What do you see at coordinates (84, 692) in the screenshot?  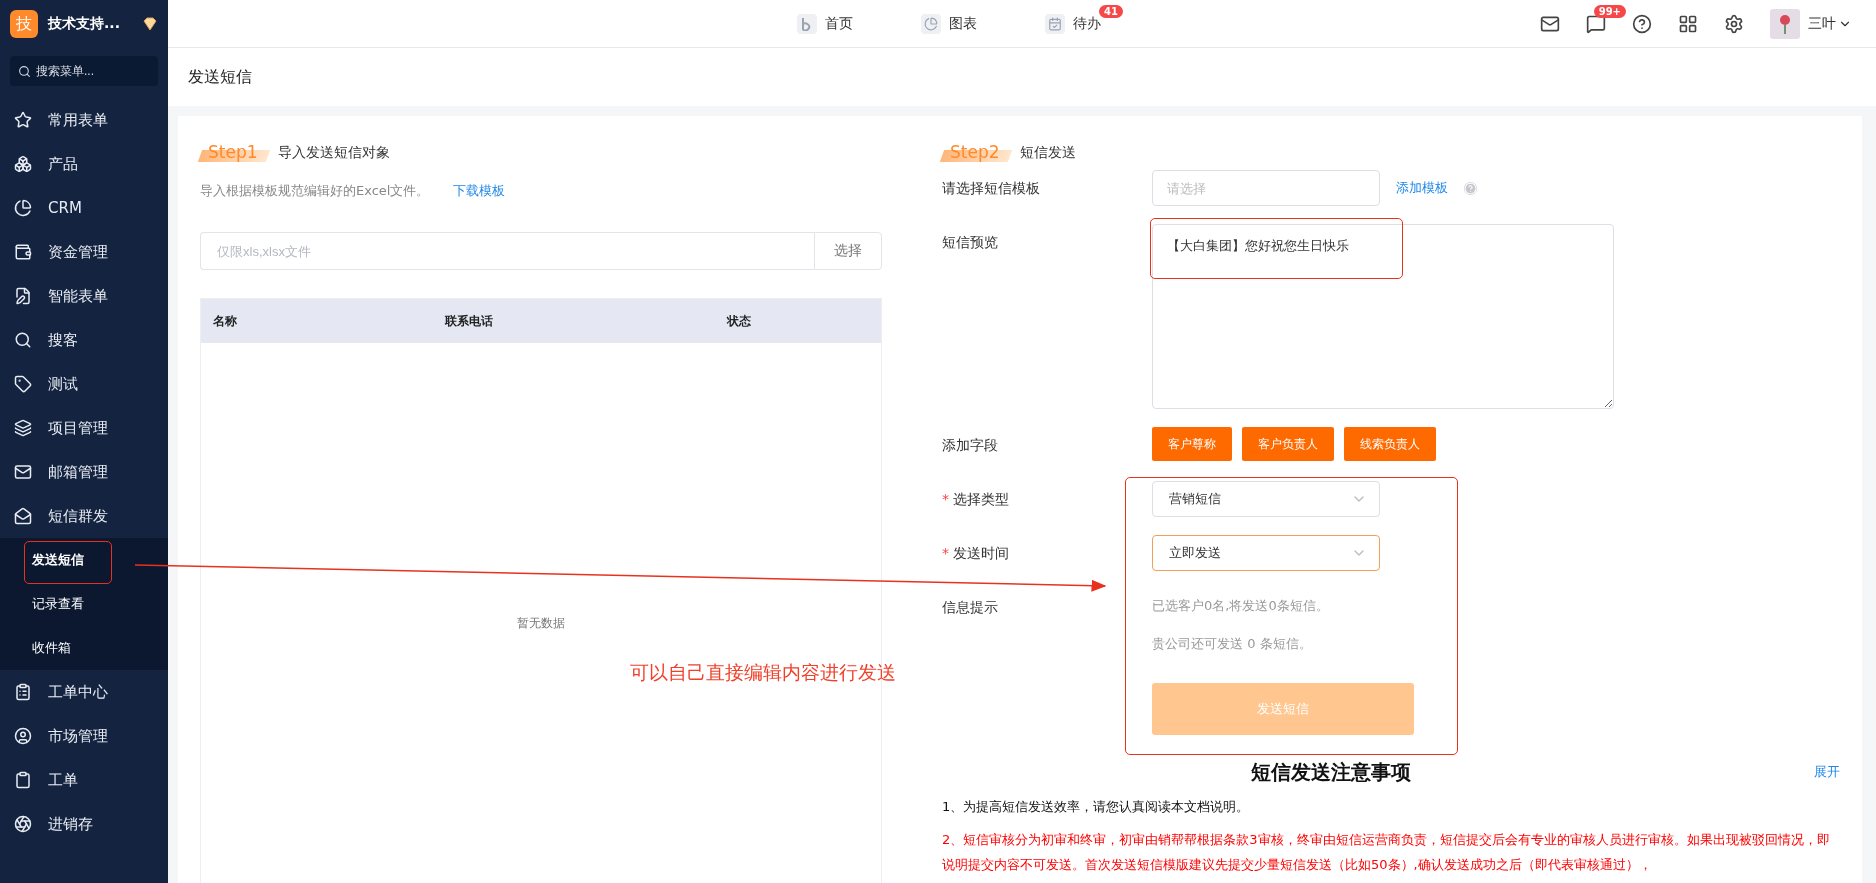 I see `sidebar-item: 工单中心` at bounding box center [84, 692].